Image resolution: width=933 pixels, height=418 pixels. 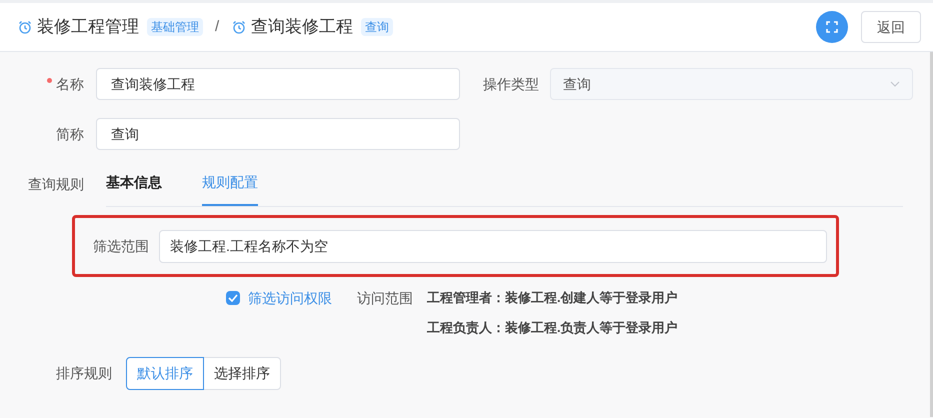 What do you see at coordinates (493, 246) in the screenshot?
I see `filter-scope-field: 装修工程.工程名称不为空` at bounding box center [493, 246].